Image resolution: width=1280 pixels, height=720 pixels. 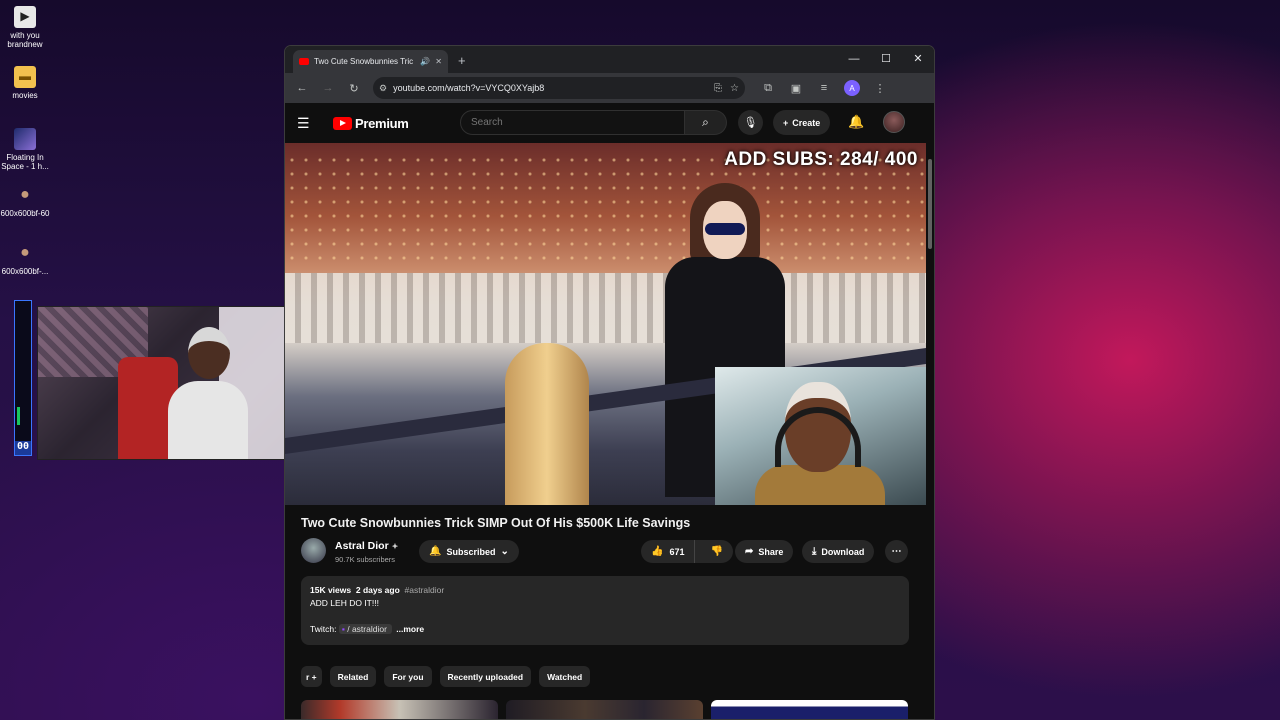 I want to click on channel-avatar, so click(x=313, y=550).